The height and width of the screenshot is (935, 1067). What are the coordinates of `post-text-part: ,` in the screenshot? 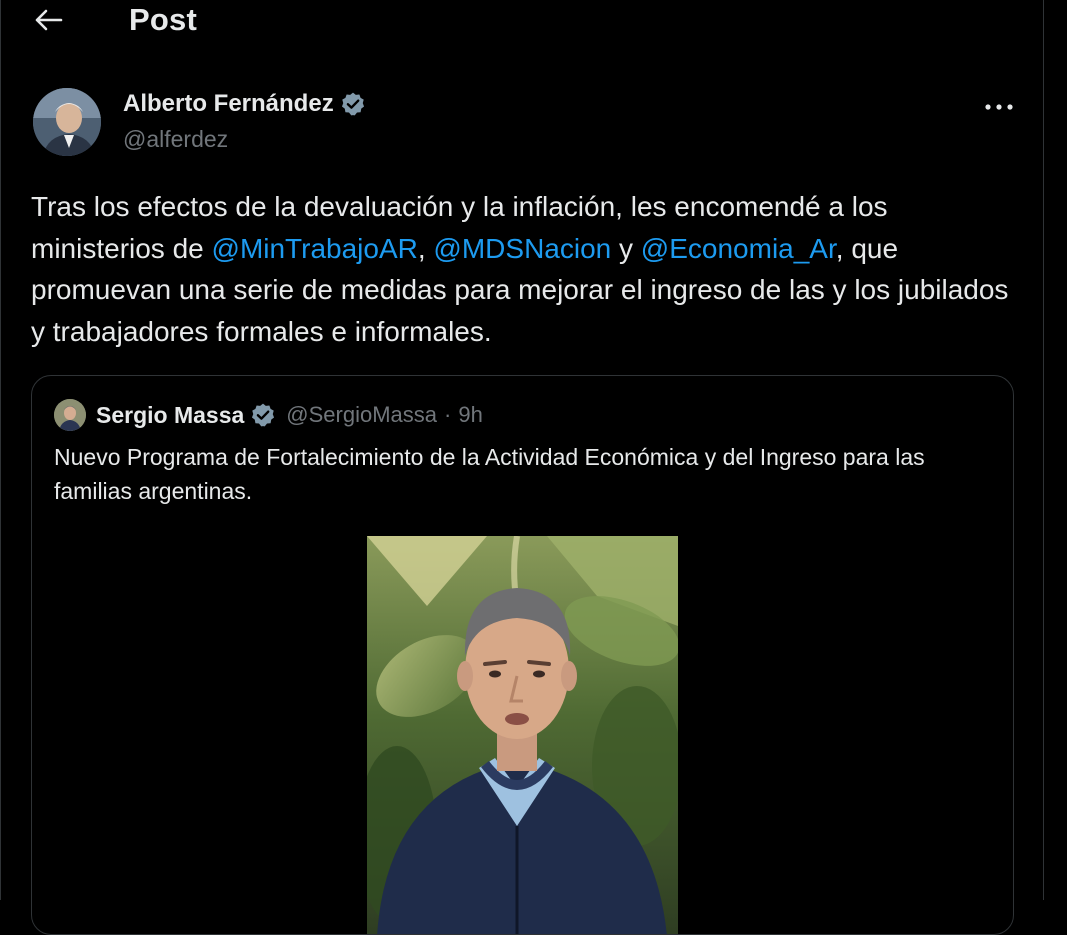 It's located at (425, 248).